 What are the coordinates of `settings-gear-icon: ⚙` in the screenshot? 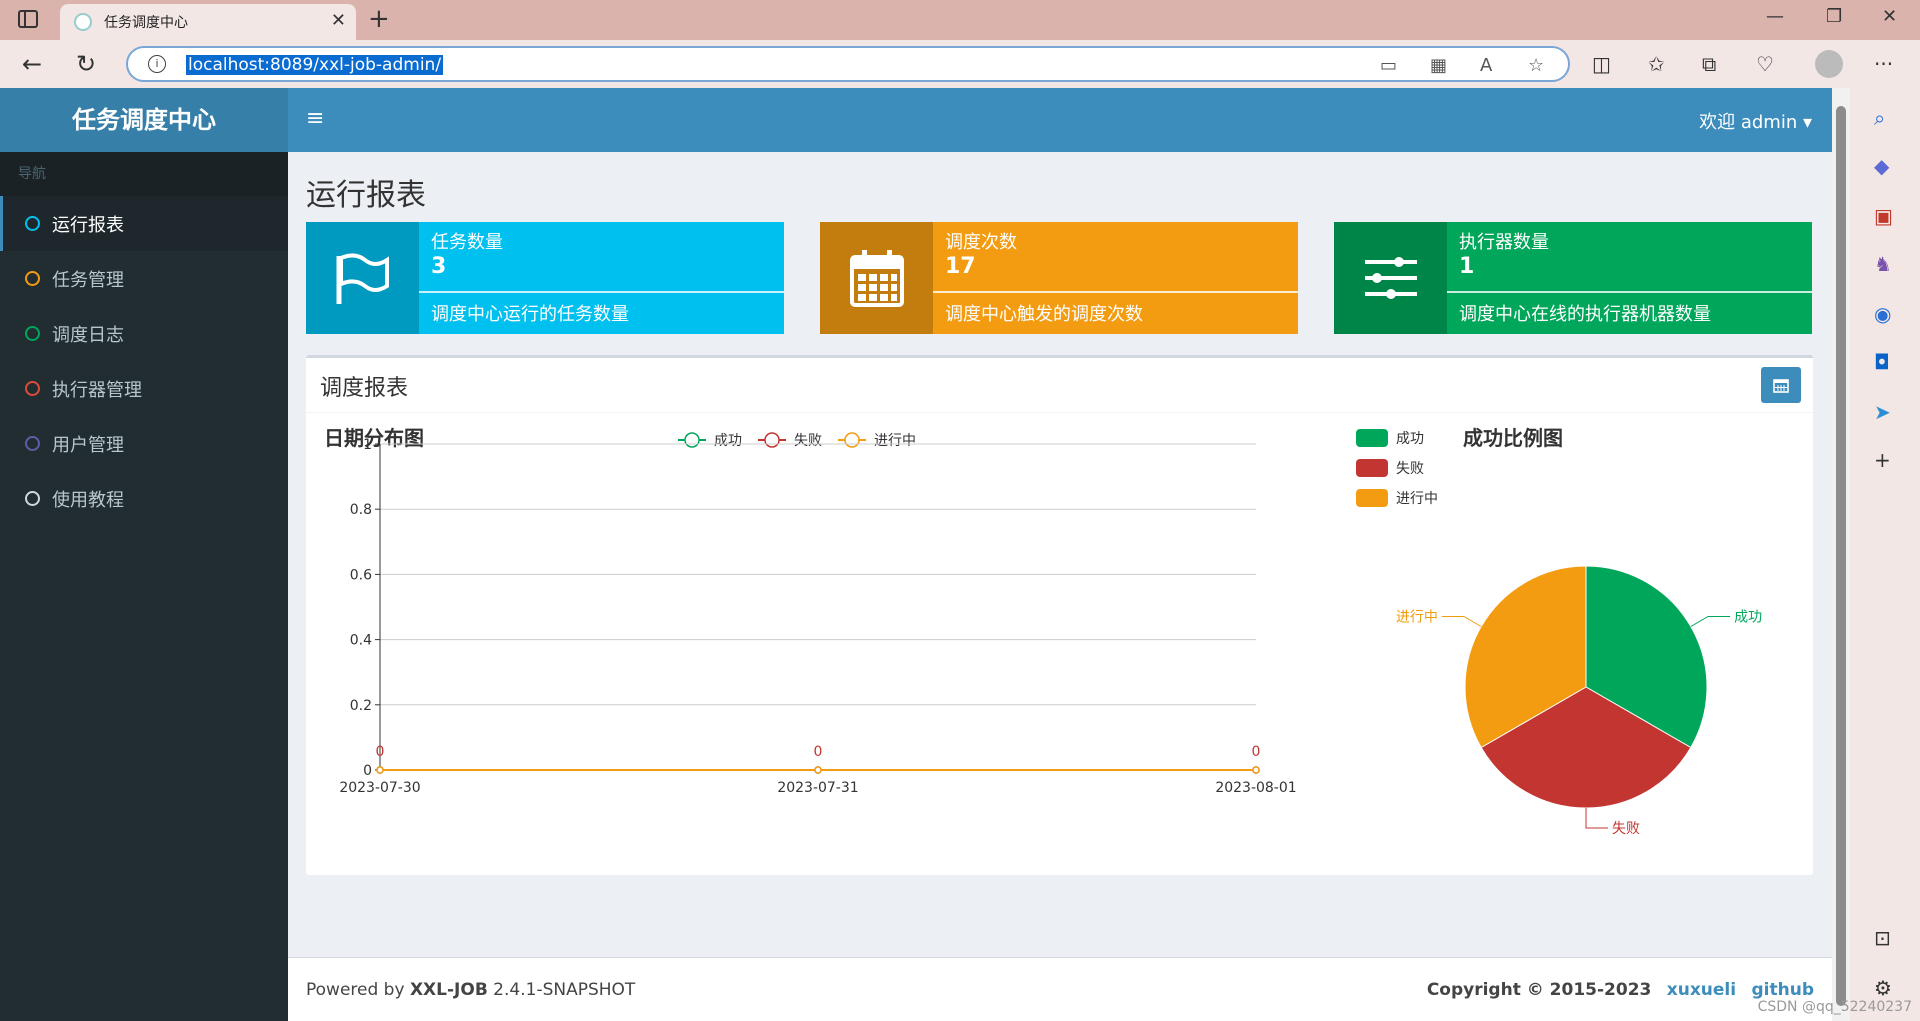 It's located at (1883, 988).